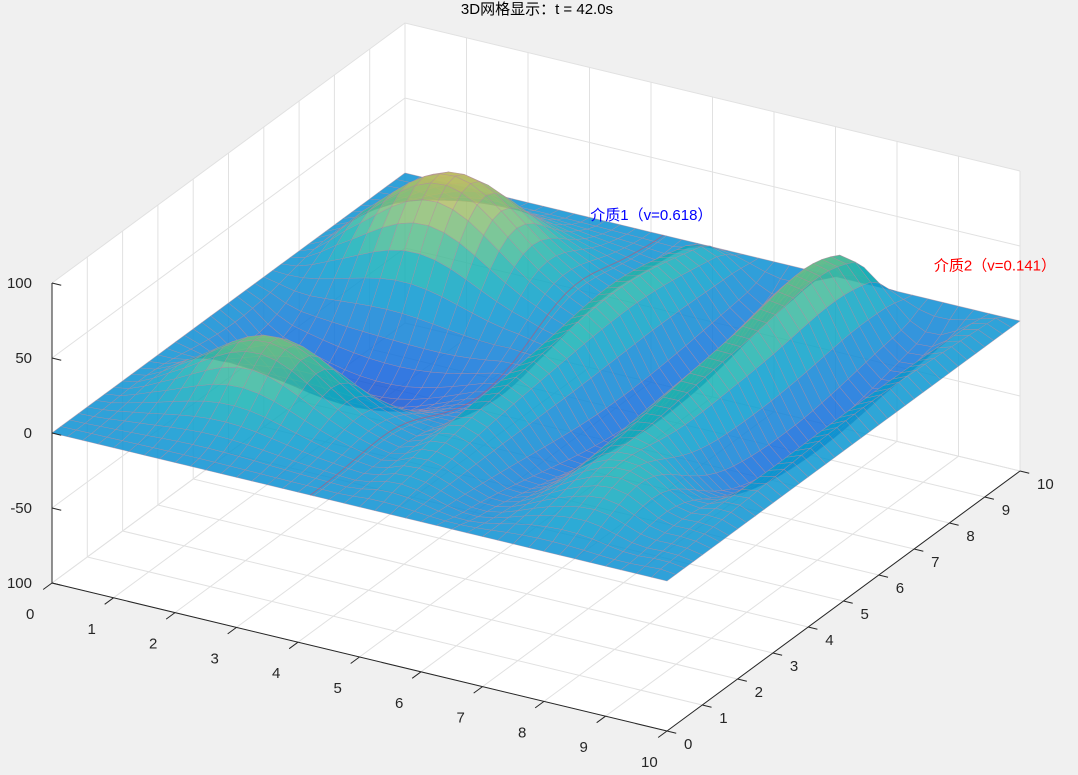 This screenshot has width=1078, height=775. What do you see at coordinates (935, 562) in the screenshot?
I see `y-tick-label: 7` at bounding box center [935, 562].